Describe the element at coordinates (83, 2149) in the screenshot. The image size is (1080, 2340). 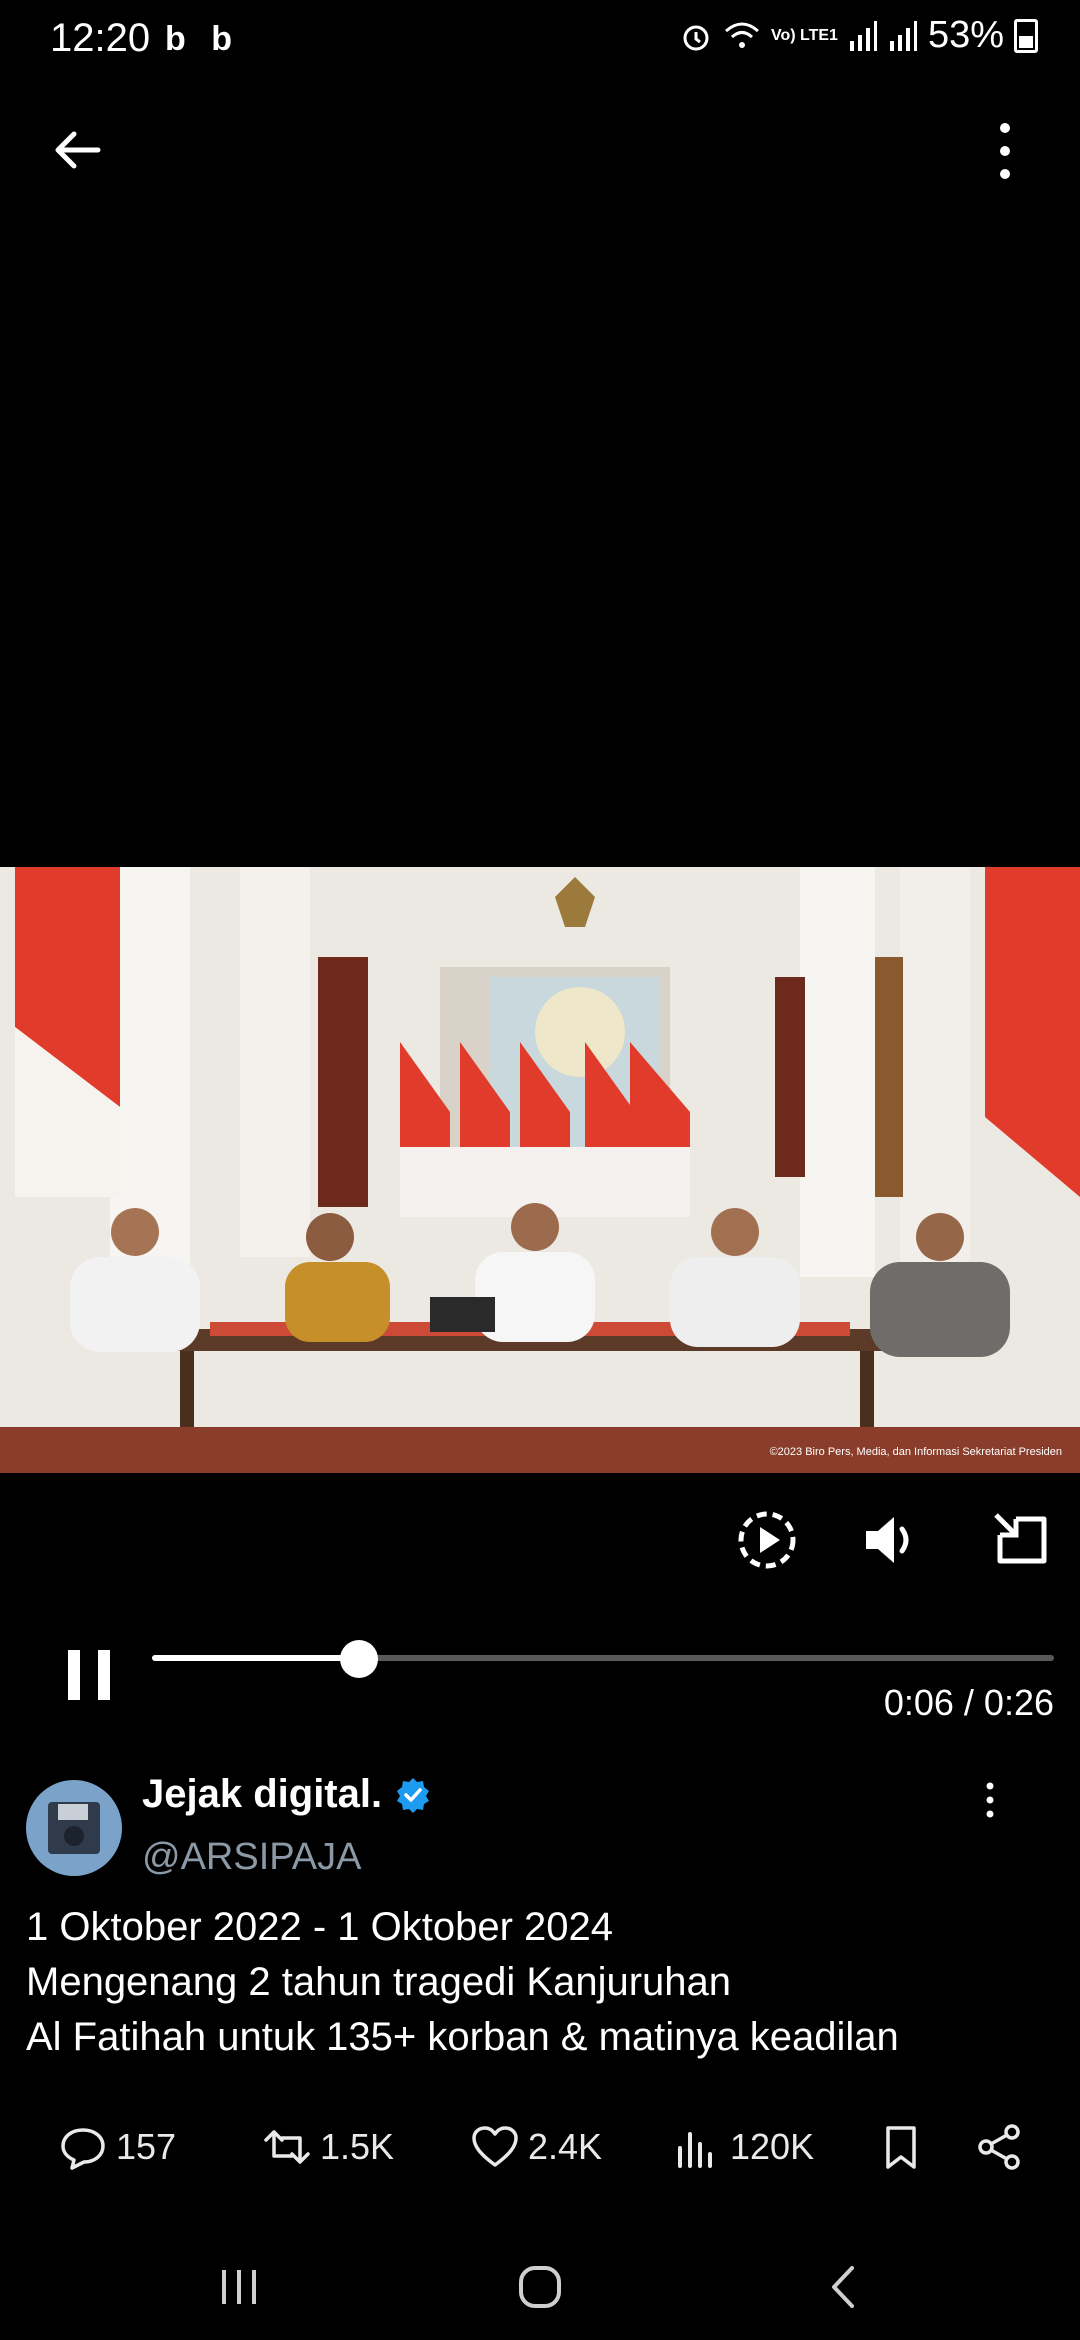
I see `reply-icon` at that location.